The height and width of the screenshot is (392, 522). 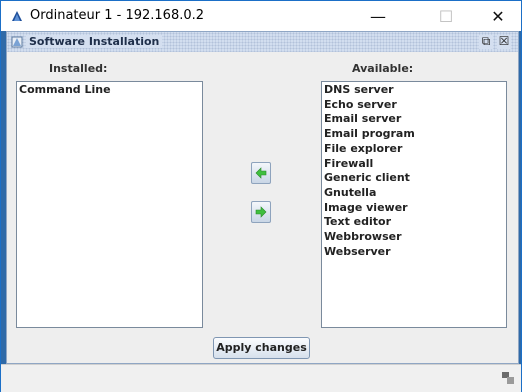 What do you see at coordinates (508, 378) in the screenshot?
I see `resize-grip-icon` at bounding box center [508, 378].